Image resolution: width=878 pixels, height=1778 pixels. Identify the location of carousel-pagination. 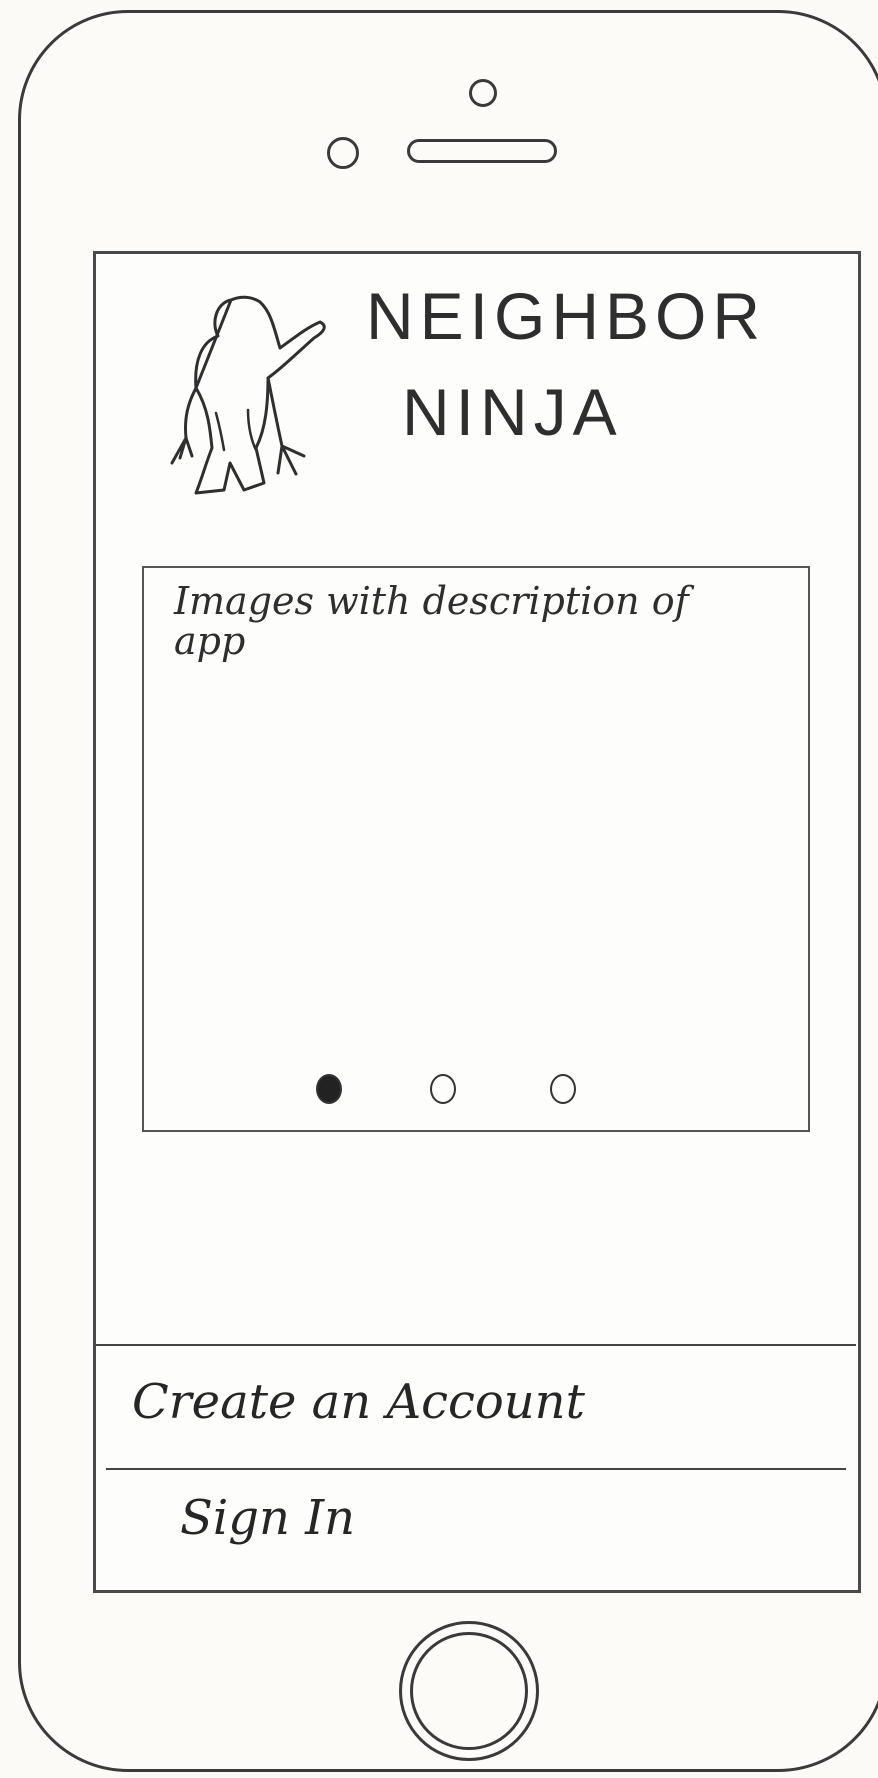
(456, 1094).